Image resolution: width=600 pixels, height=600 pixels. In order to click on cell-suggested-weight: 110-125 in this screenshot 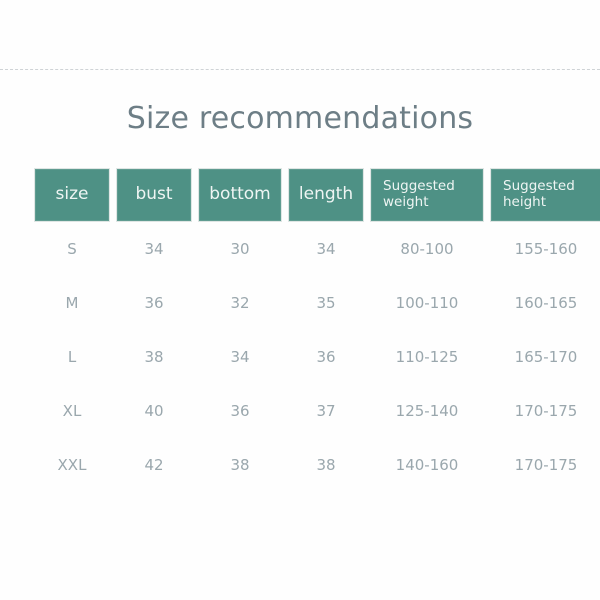, I will do `click(427, 357)`.